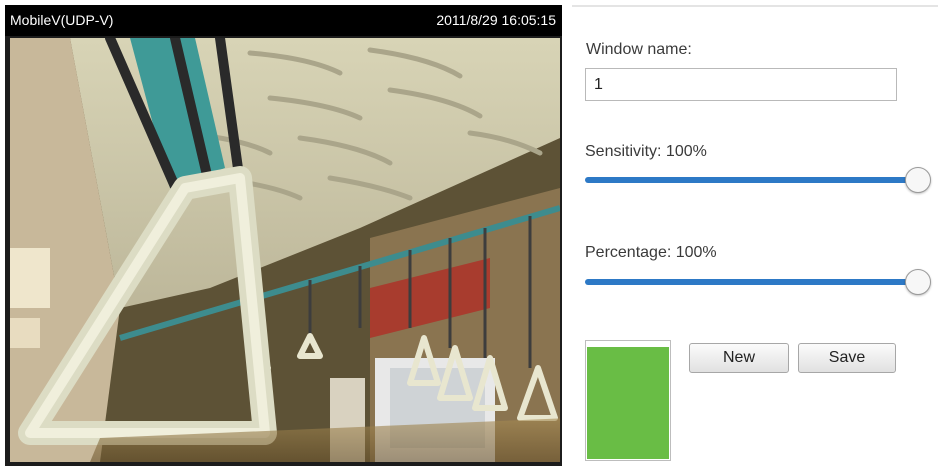 The image size is (938, 470). What do you see at coordinates (62, 20) in the screenshot?
I see `camera-name: MobileV(UDP-V)` at bounding box center [62, 20].